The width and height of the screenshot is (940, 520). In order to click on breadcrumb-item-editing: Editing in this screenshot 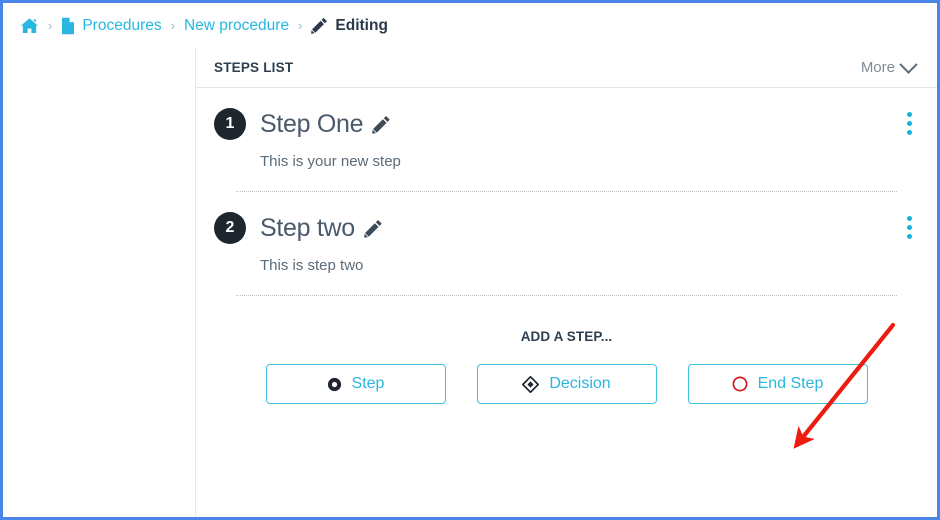, I will do `click(349, 26)`.